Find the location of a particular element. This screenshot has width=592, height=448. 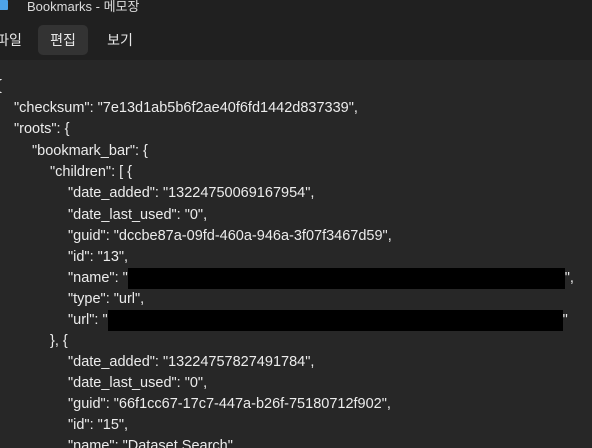

url-end-text: " is located at coordinates (565, 320).